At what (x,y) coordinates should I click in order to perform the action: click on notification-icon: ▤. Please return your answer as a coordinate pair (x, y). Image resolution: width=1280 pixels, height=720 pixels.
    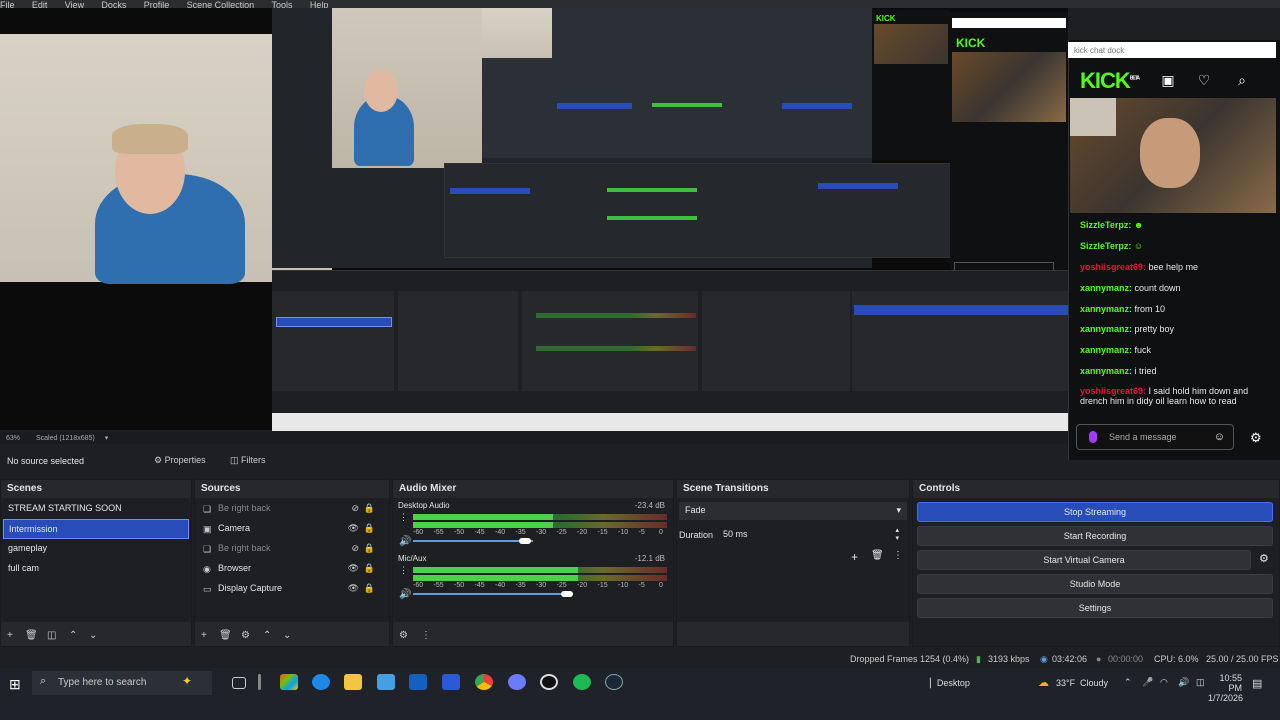
    Looking at the image, I should click on (1257, 683).